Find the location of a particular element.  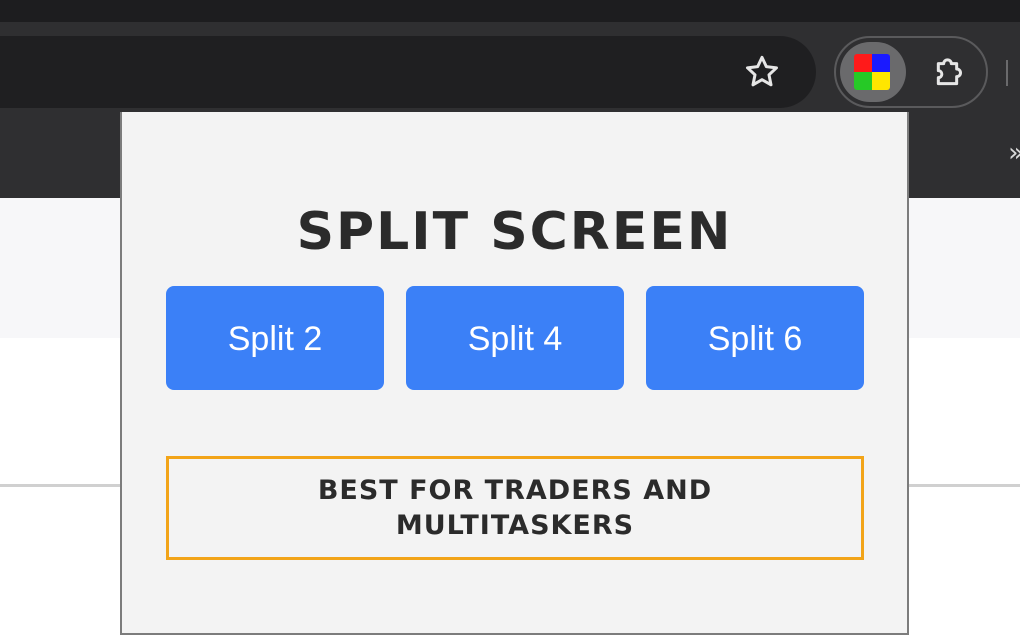

tile-blue is located at coordinates (881, 63).